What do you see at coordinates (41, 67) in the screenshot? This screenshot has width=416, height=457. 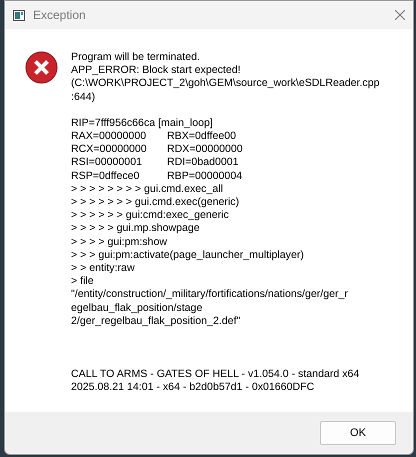 I see `error-icon` at bounding box center [41, 67].